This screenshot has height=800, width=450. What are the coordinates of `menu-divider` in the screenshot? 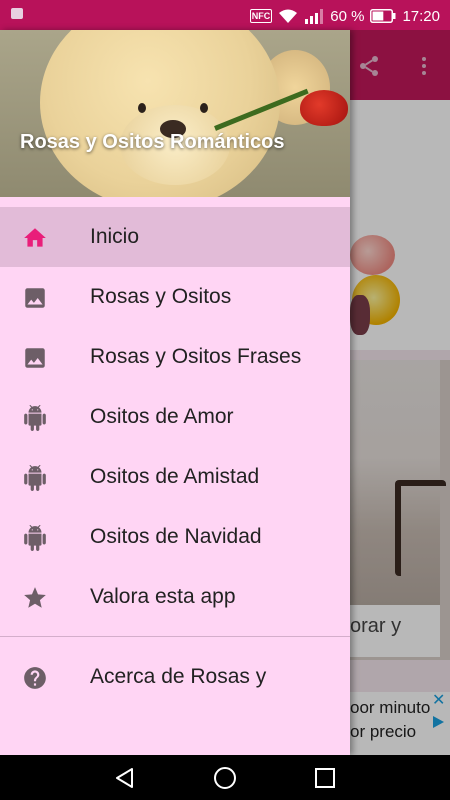 It's located at (175, 636).